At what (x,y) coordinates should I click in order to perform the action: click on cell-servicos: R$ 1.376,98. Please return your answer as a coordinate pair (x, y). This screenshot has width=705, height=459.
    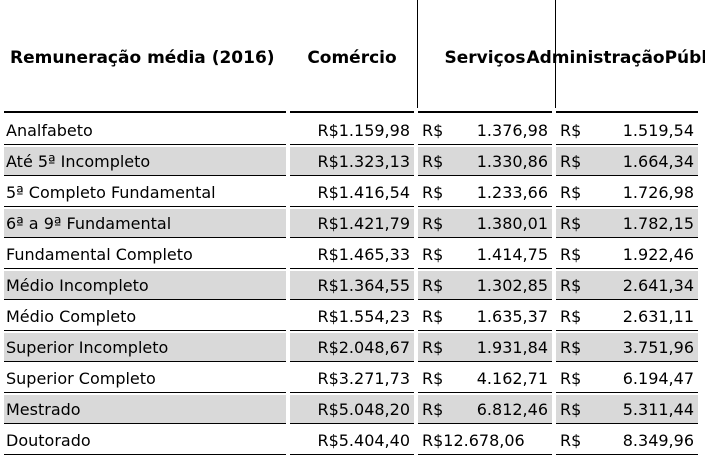
    Looking at the image, I should click on (485, 130).